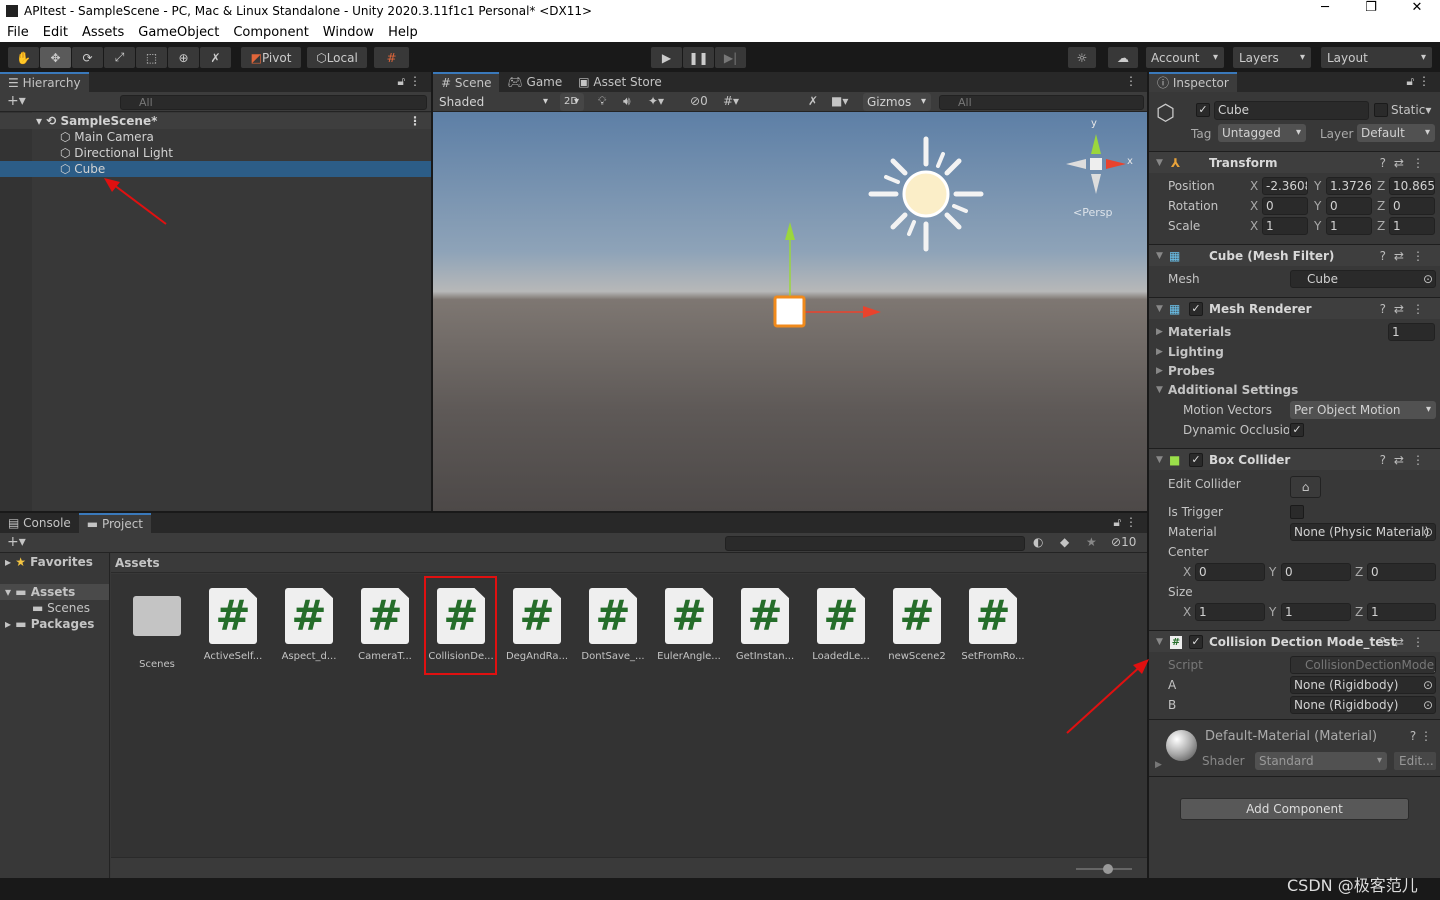 Image resolution: width=1440 pixels, height=900 pixels. What do you see at coordinates (1363, 685) in the screenshot?
I see `a-field: None (Rigidbody)` at bounding box center [1363, 685].